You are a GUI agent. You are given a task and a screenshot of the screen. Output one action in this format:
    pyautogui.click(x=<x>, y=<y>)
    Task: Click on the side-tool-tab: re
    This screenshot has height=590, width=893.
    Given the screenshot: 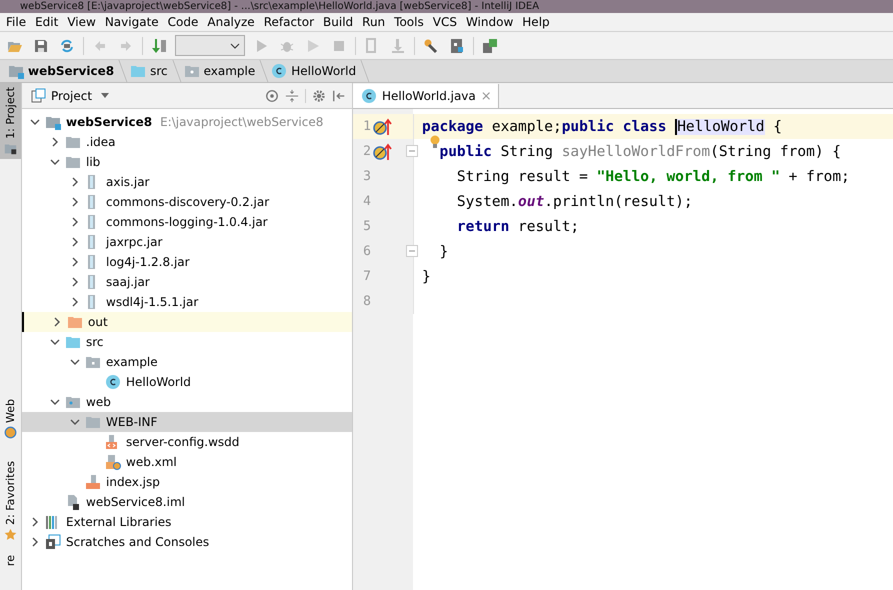 What is the action you would take?
    pyautogui.click(x=10, y=560)
    